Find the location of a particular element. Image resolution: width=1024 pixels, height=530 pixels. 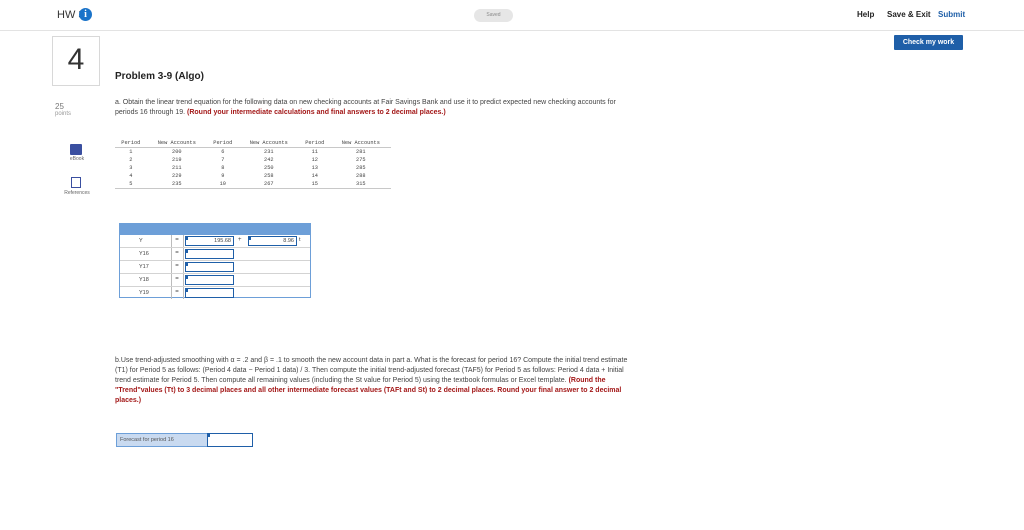

table-cell: 12 is located at coordinates (314, 160).